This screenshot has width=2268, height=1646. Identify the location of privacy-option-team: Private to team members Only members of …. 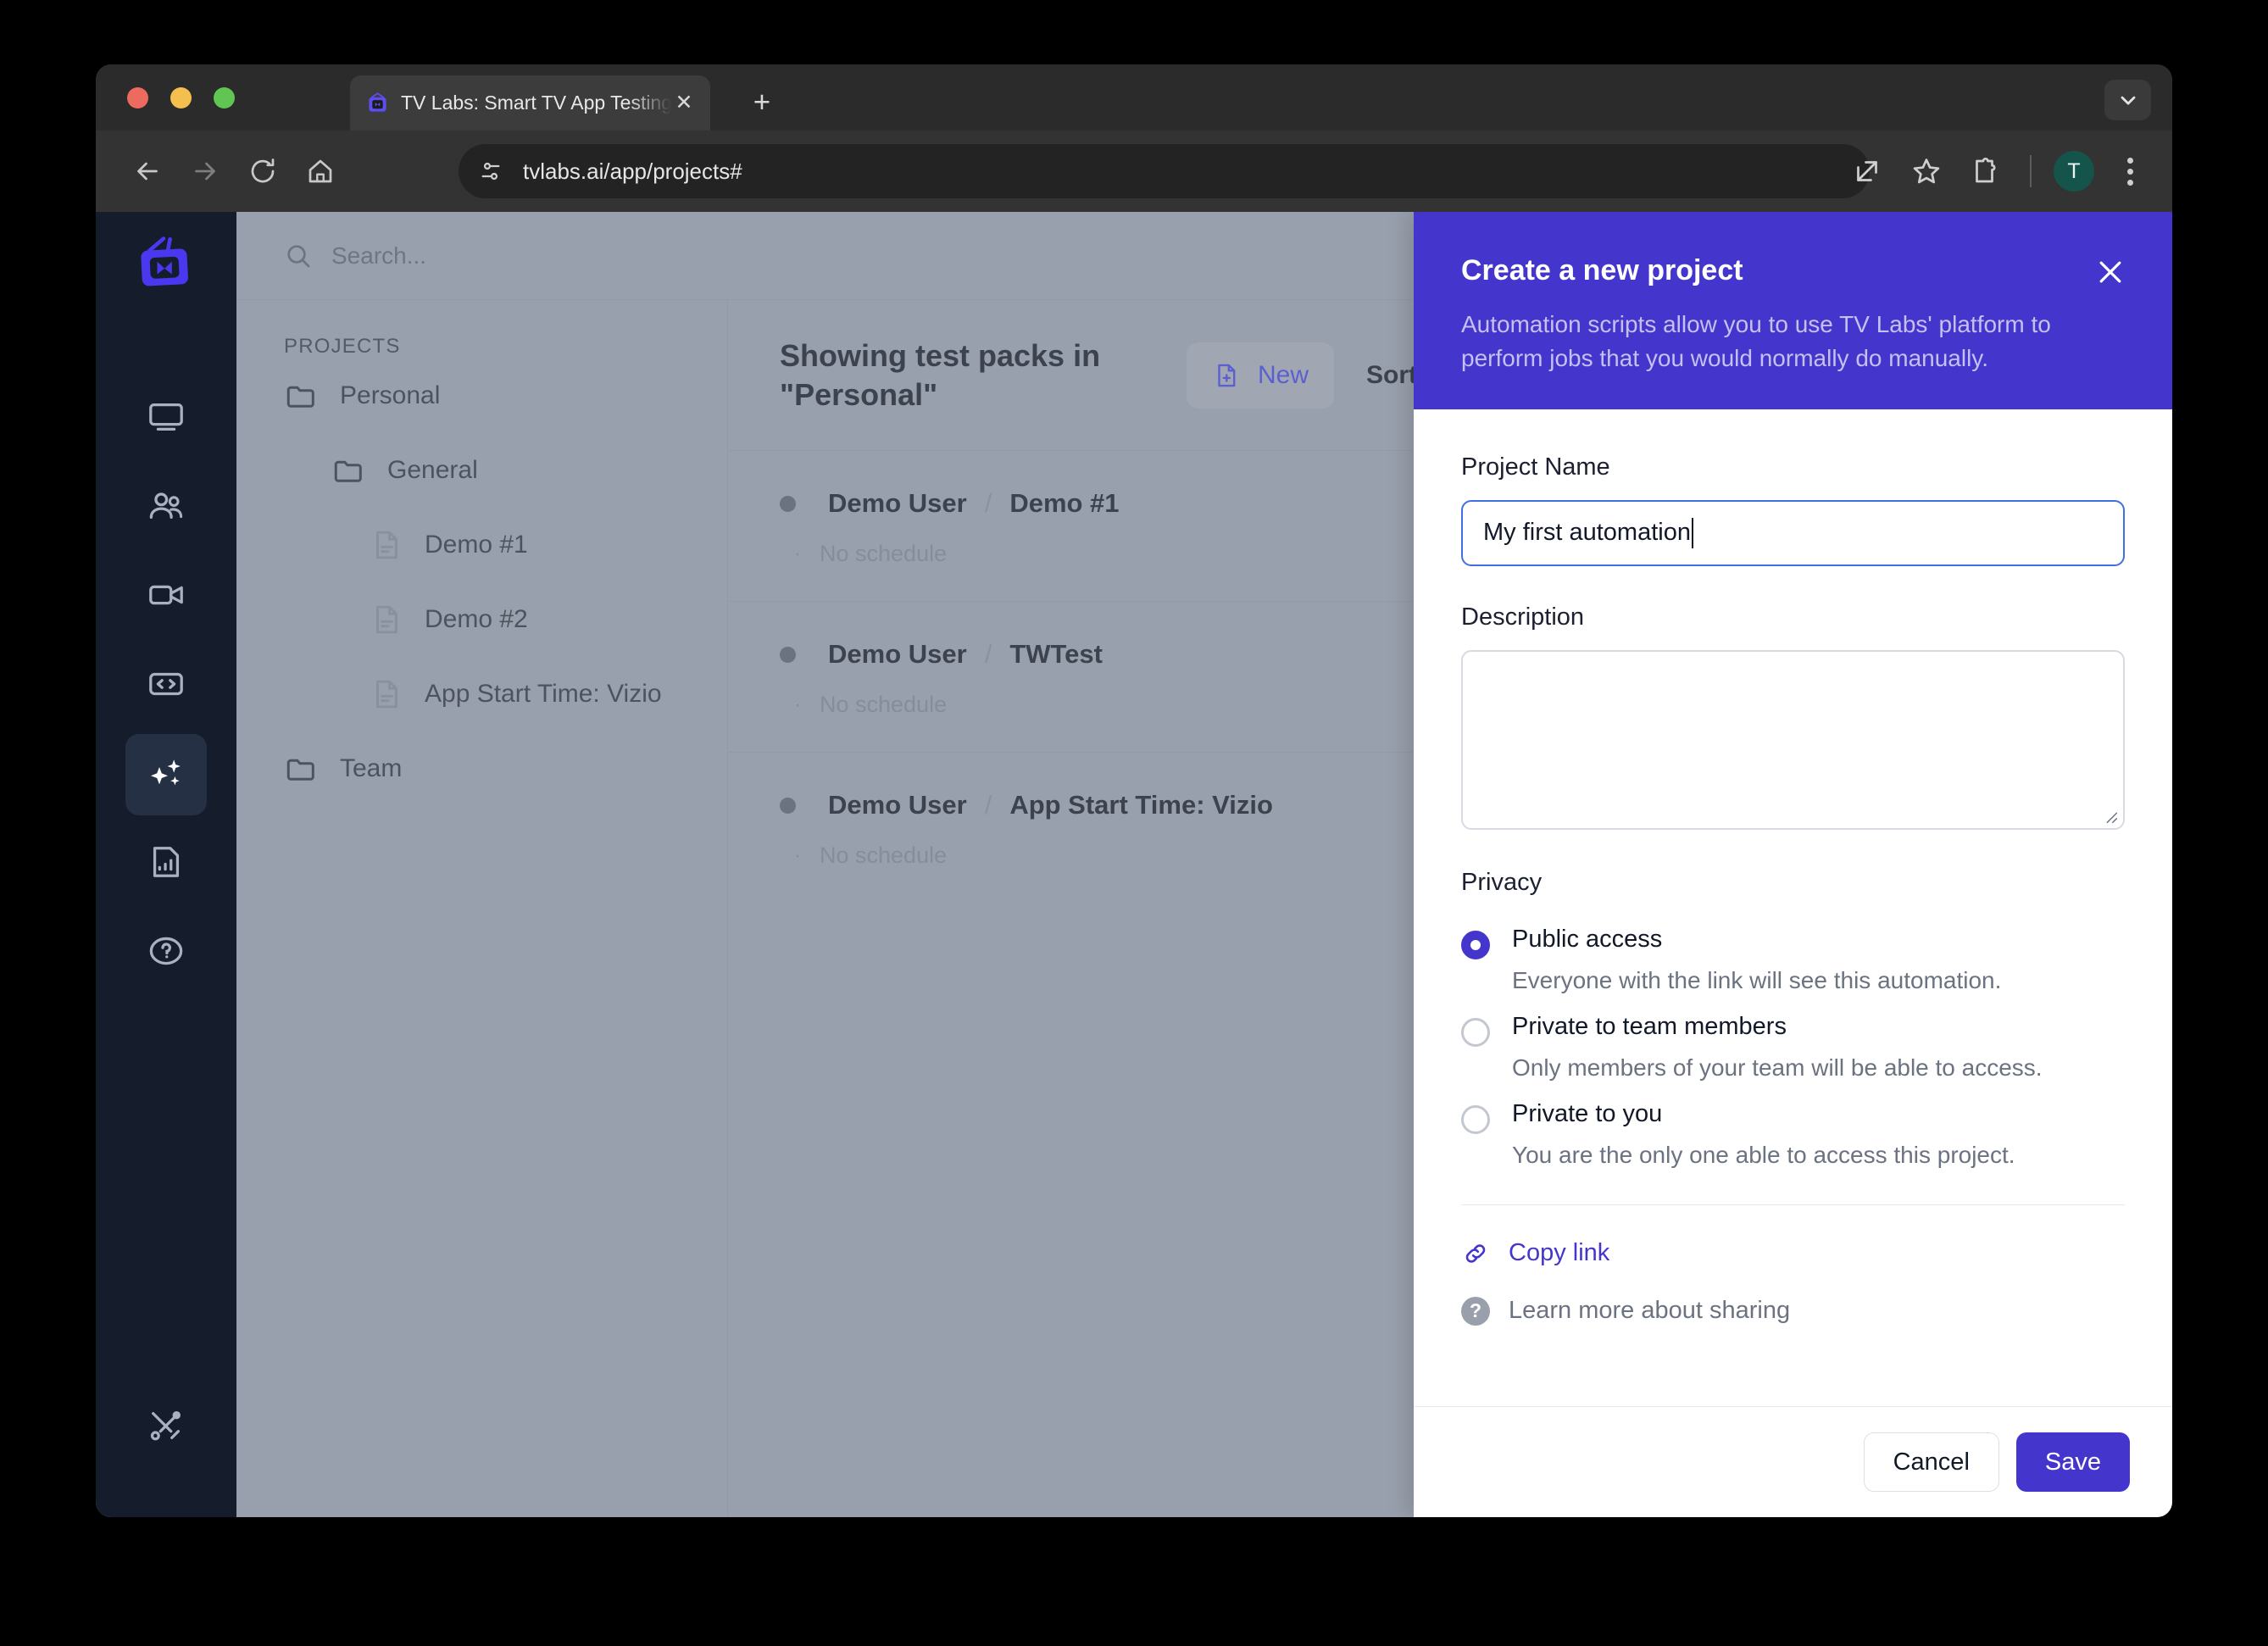
(1793, 1038).